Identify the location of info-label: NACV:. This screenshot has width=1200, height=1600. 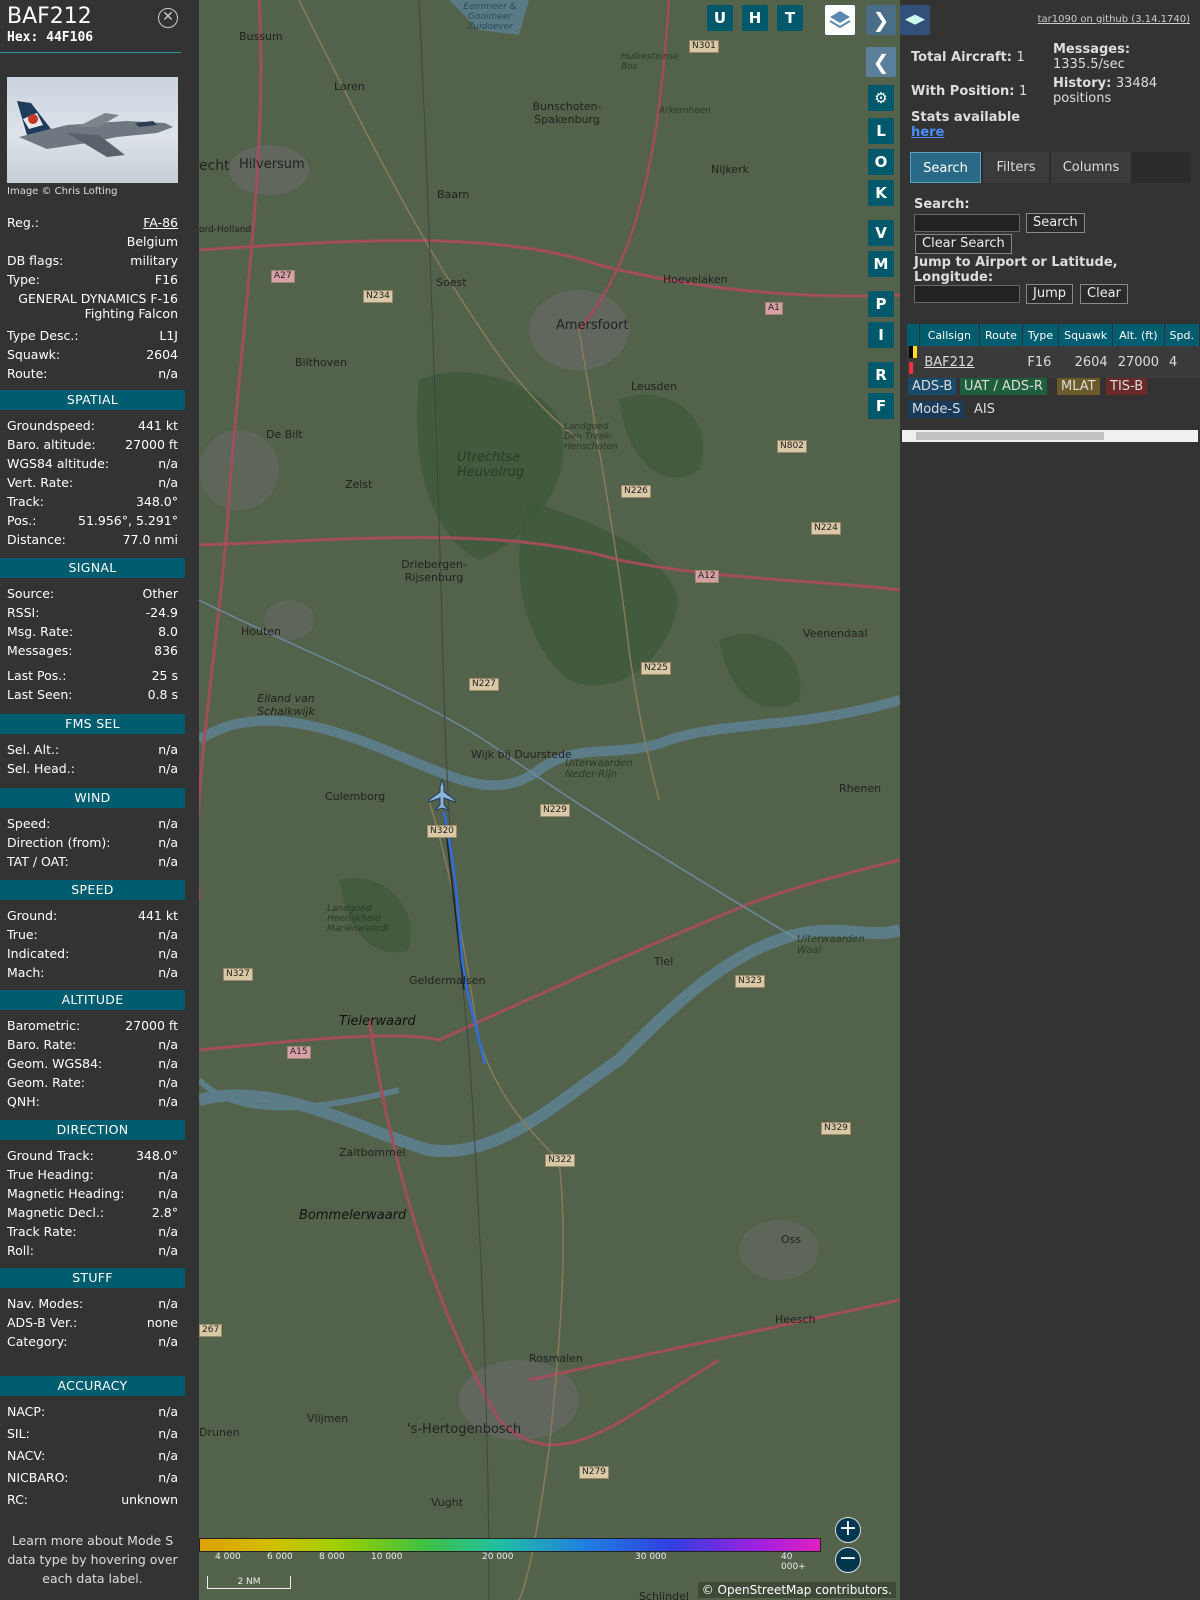
(26, 1455).